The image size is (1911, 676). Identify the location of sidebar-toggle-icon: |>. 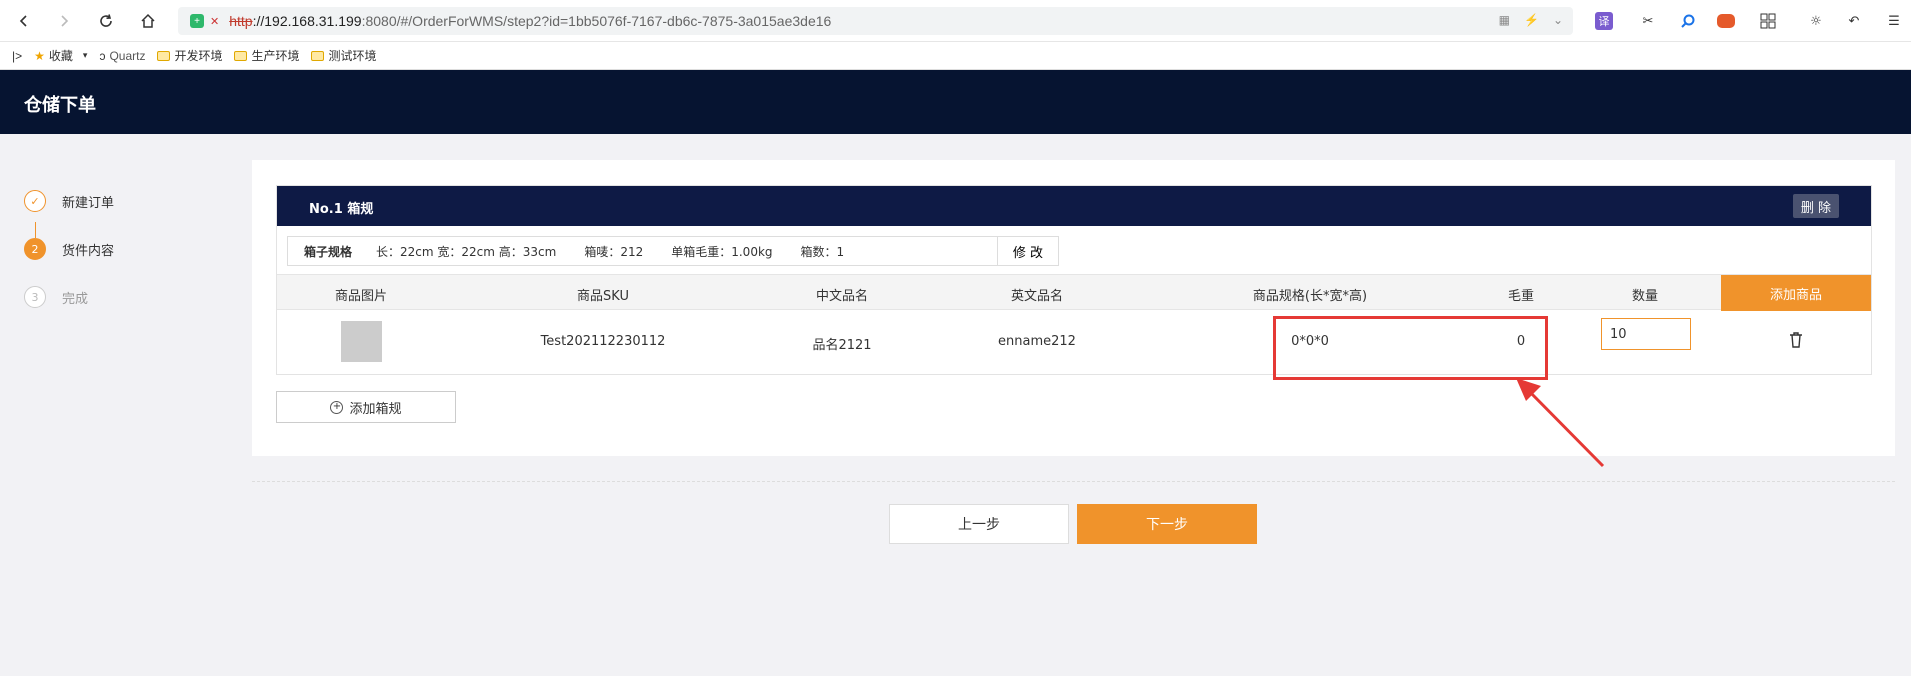
(17, 56).